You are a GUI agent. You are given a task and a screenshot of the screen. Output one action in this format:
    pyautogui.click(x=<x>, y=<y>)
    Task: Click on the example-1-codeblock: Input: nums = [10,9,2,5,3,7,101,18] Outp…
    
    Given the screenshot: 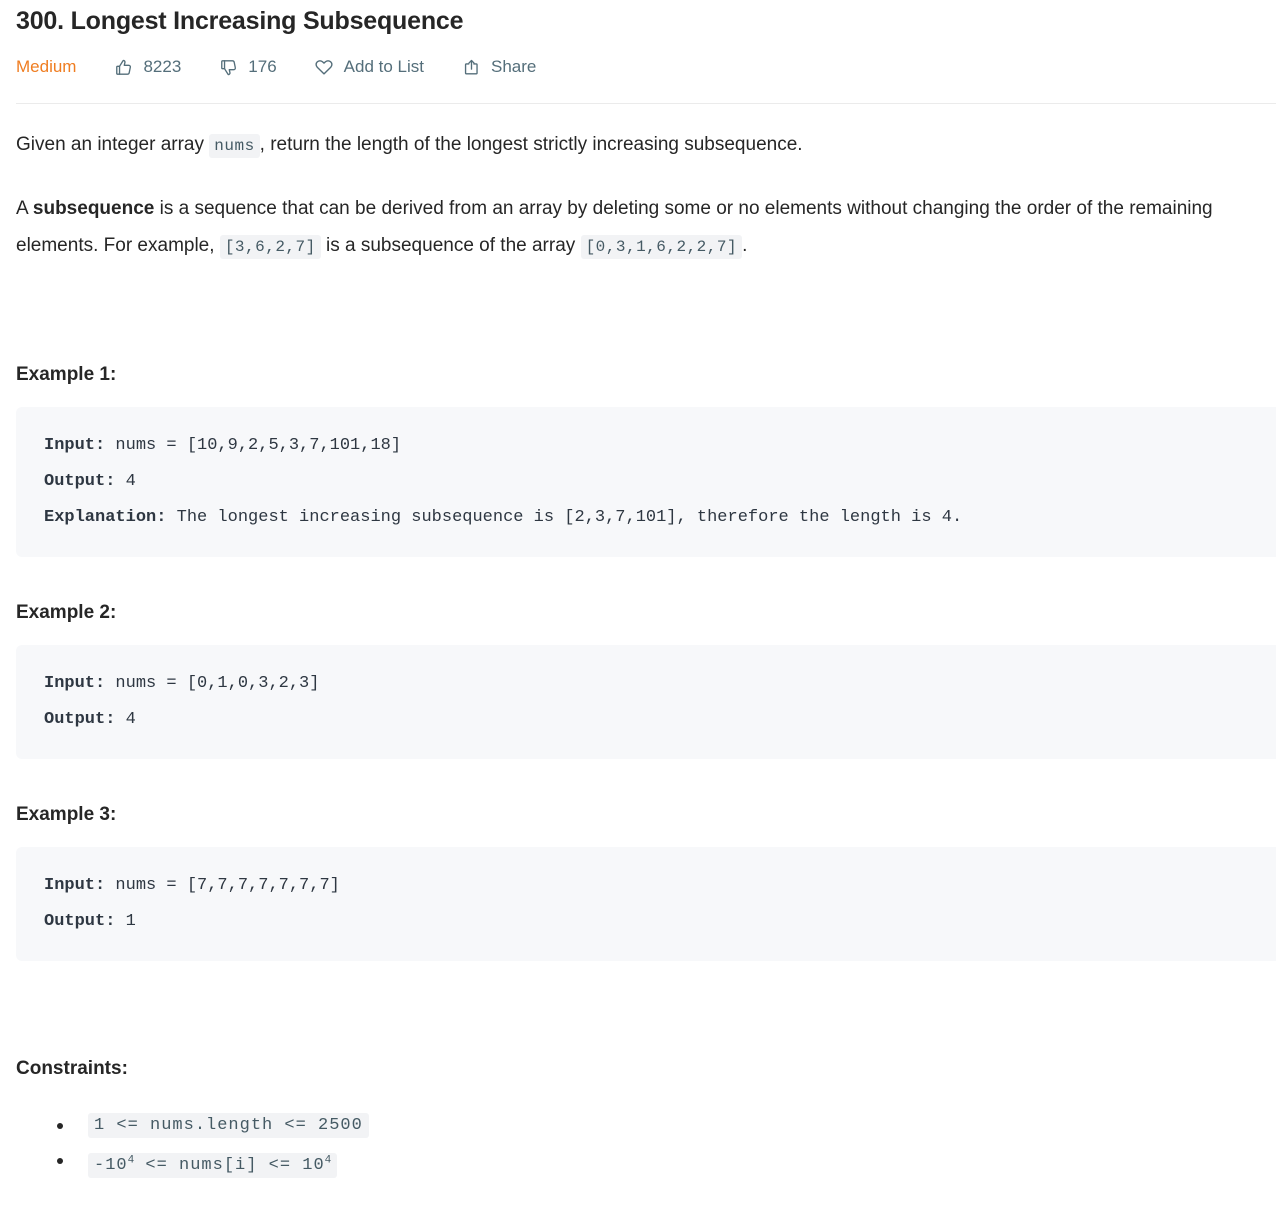 What is the action you would take?
    pyautogui.click(x=646, y=482)
    